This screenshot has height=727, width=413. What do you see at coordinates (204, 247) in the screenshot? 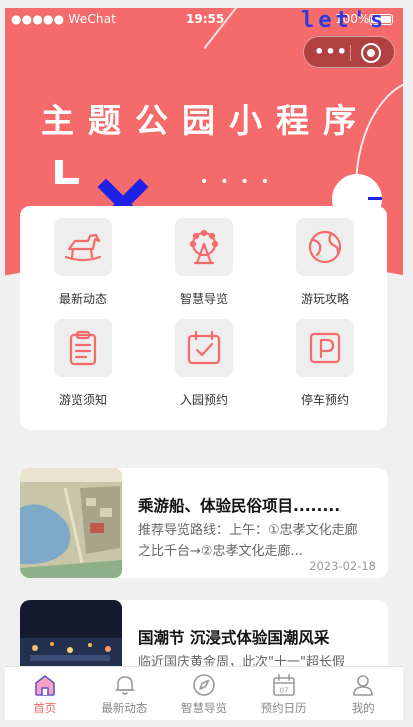
I see `ferris-wheel-icon` at bounding box center [204, 247].